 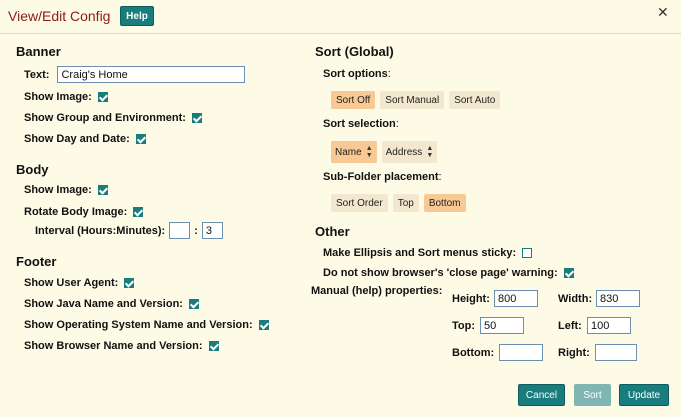 I want to click on other-heading: Other, so click(x=332, y=231).